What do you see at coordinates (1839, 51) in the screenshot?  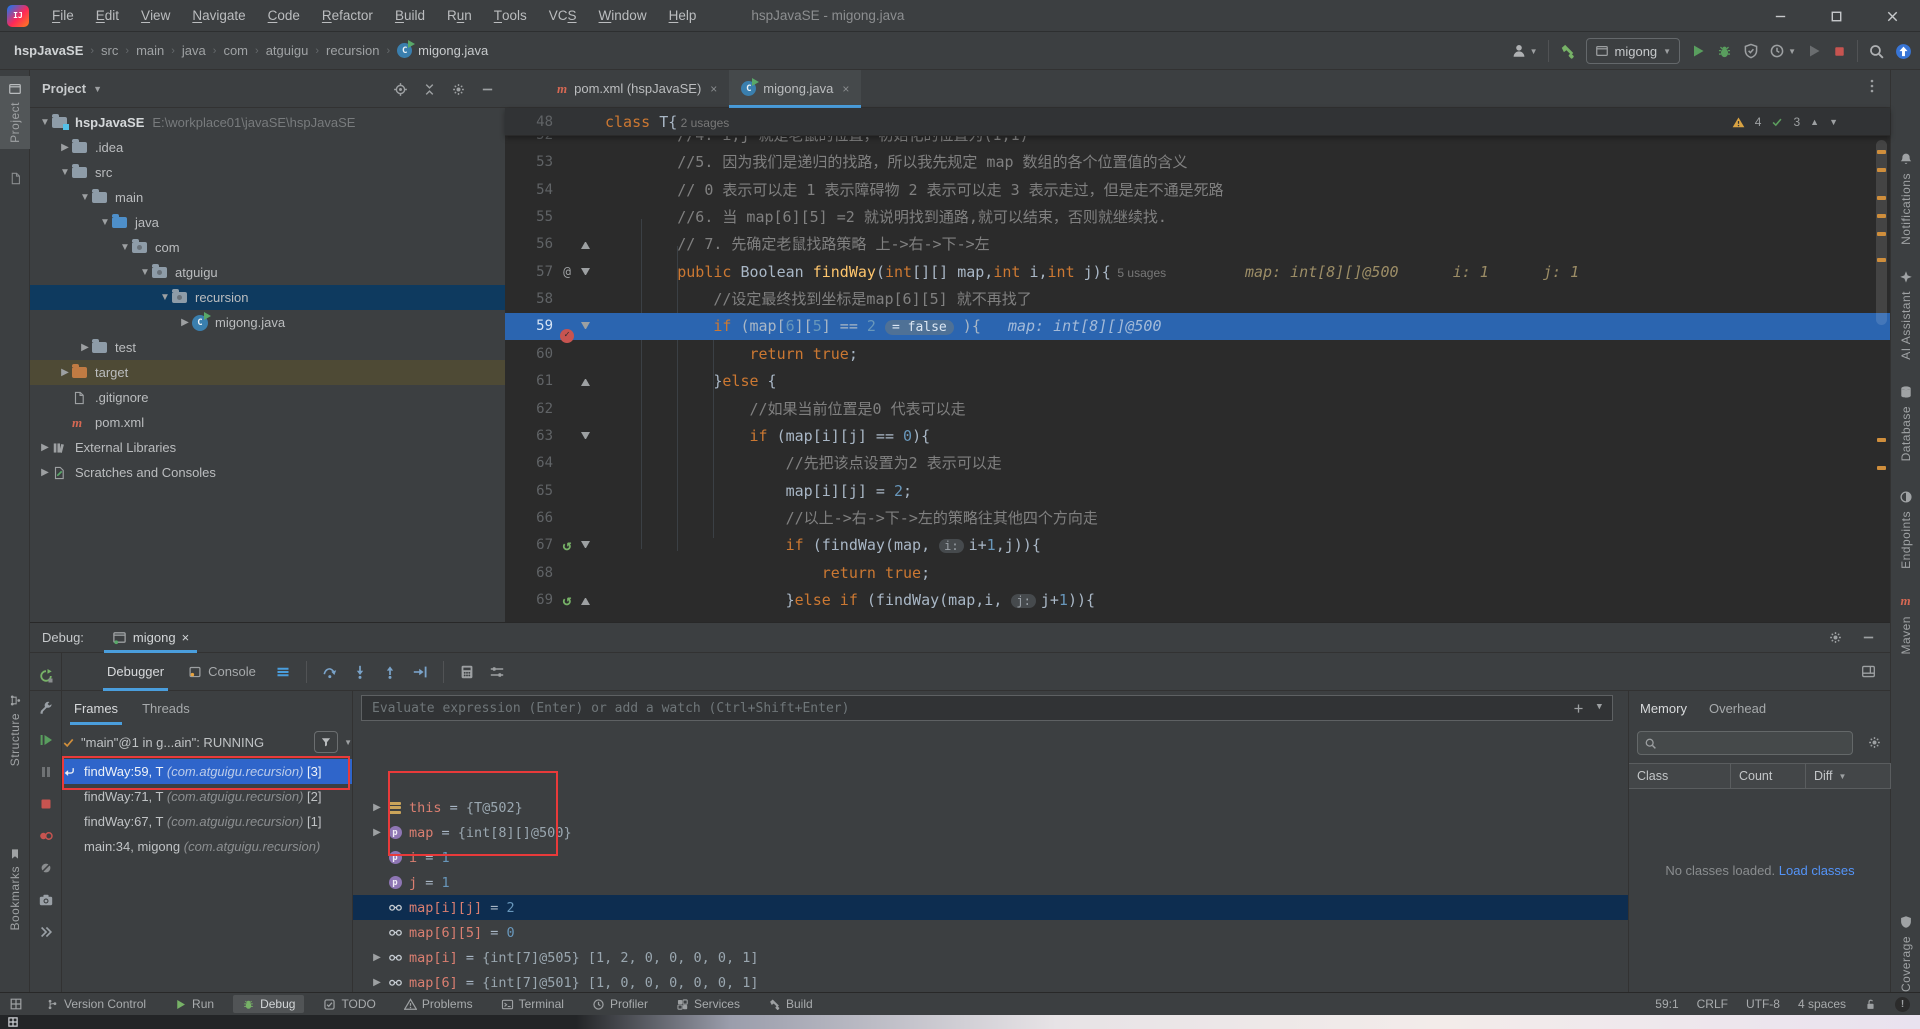 I see `stop-button-icon` at bounding box center [1839, 51].